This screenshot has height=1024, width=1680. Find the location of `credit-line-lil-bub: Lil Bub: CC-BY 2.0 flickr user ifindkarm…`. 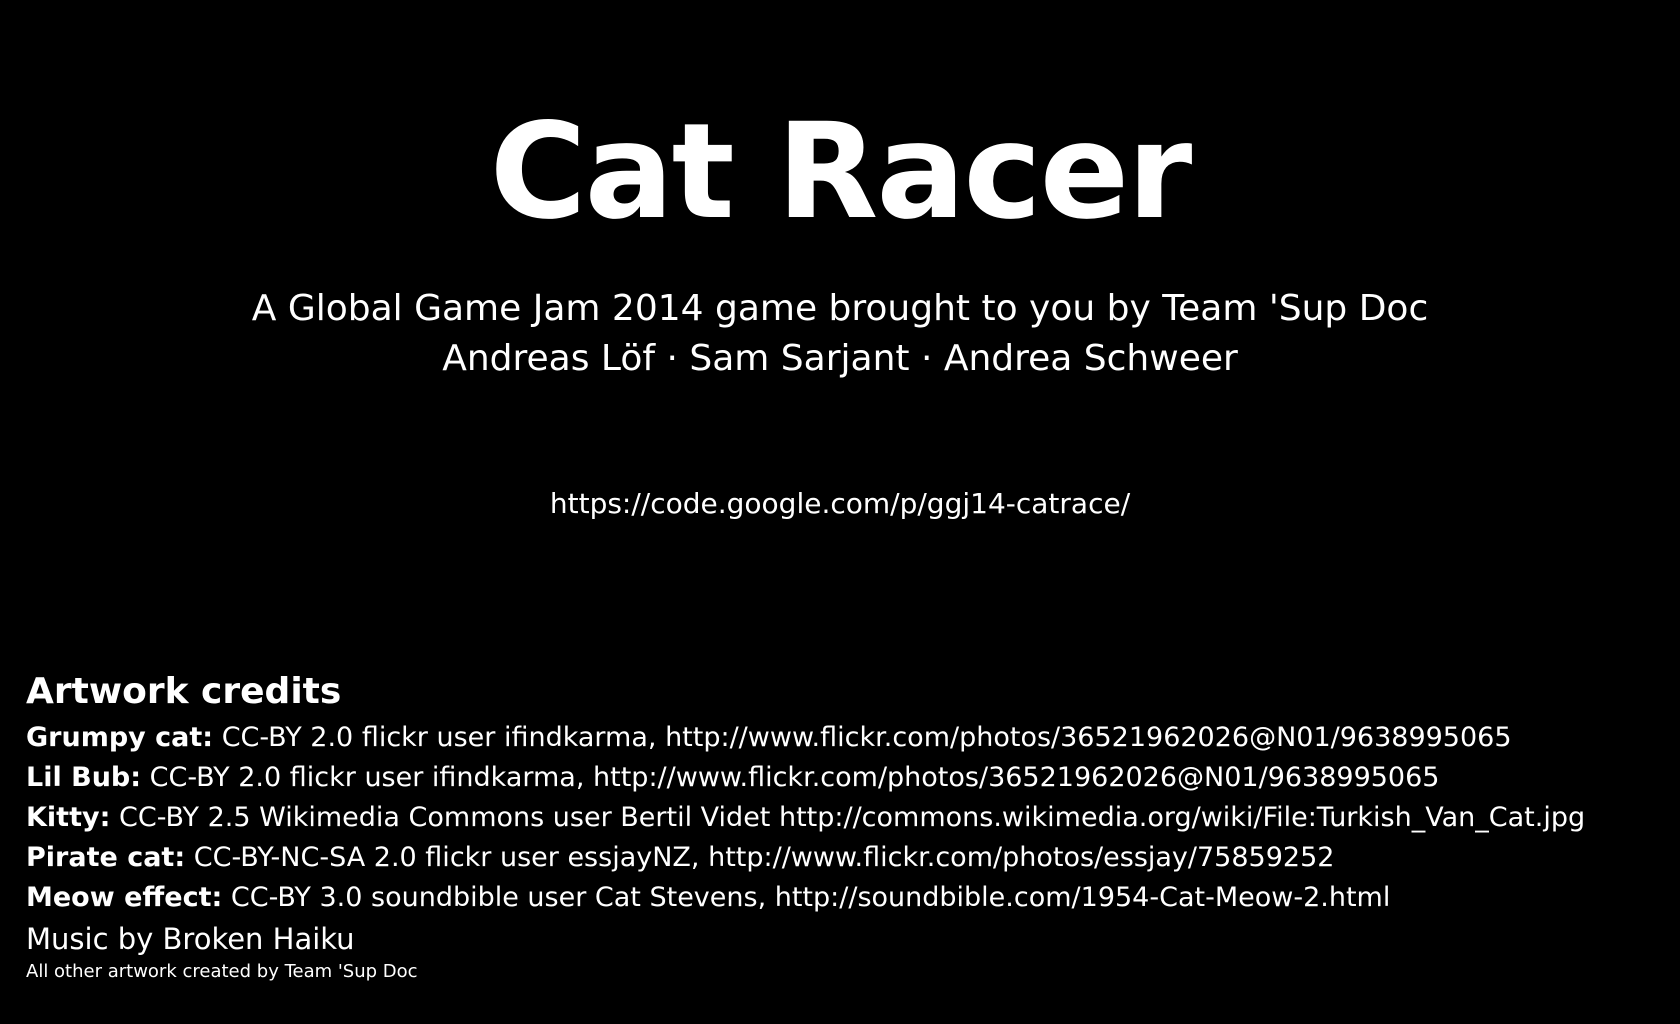

credit-line-lil-bub: Lil Bub: CC-BY 2.0 flickr user ifindkarm… is located at coordinates (846, 778).